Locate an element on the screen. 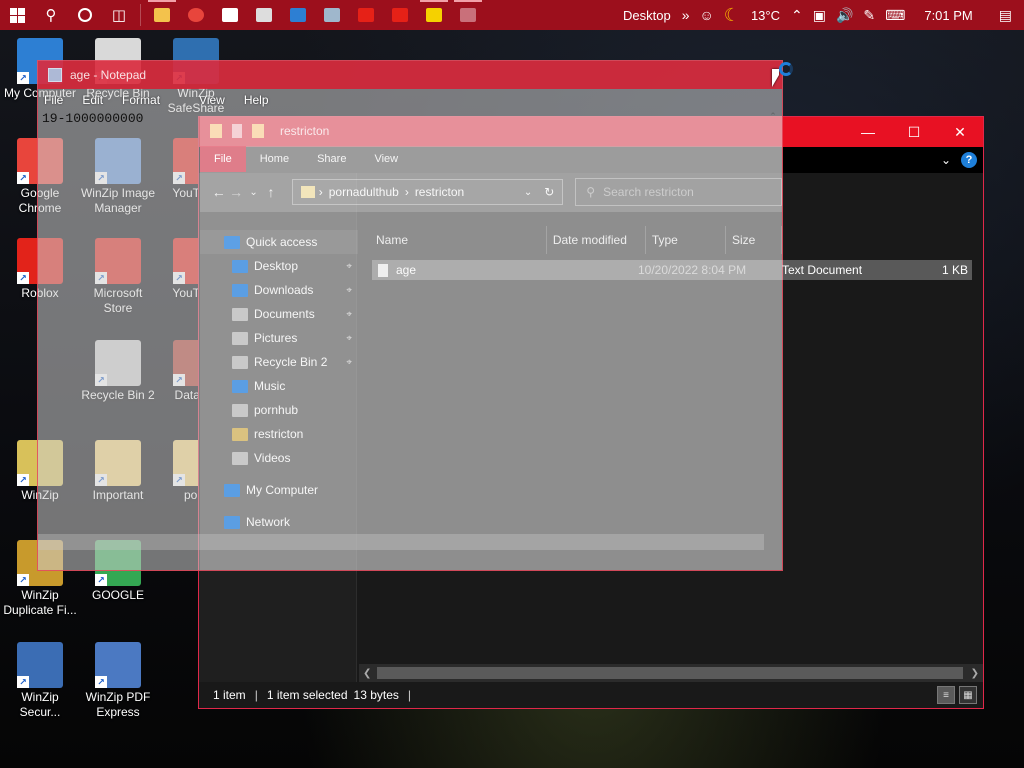 The image size is (1024, 768). sidebar-item-desktop: Desktop ⌖ is located at coordinates (279, 266).